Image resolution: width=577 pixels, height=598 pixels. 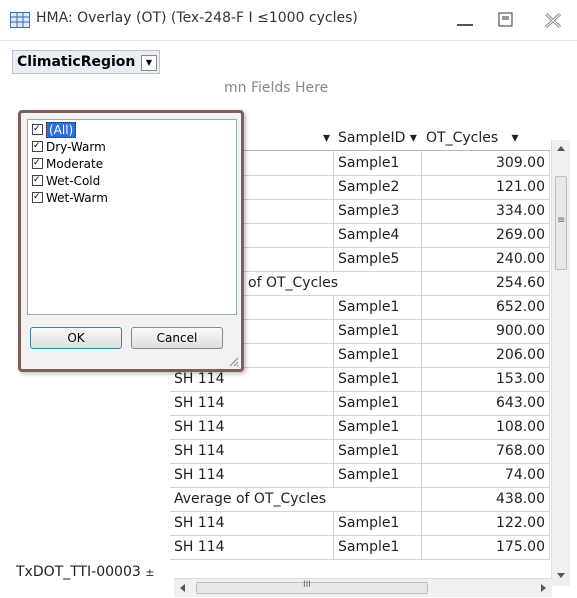 What do you see at coordinates (132, 147) in the screenshot?
I see `filter-checkbox-item: Dry-Warm` at bounding box center [132, 147].